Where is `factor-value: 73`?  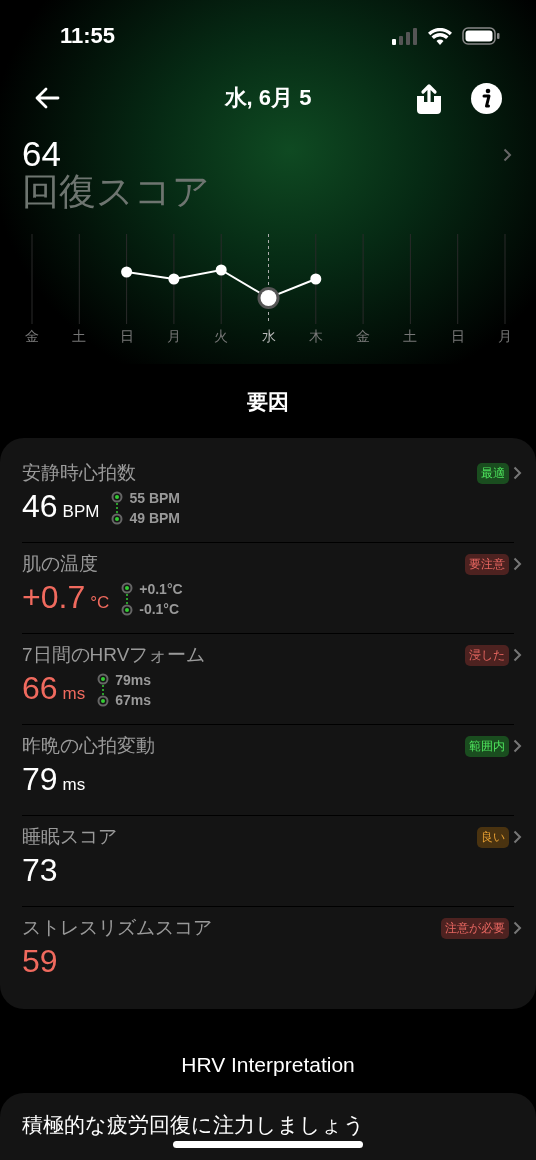 factor-value: 73 is located at coordinates (40, 870).